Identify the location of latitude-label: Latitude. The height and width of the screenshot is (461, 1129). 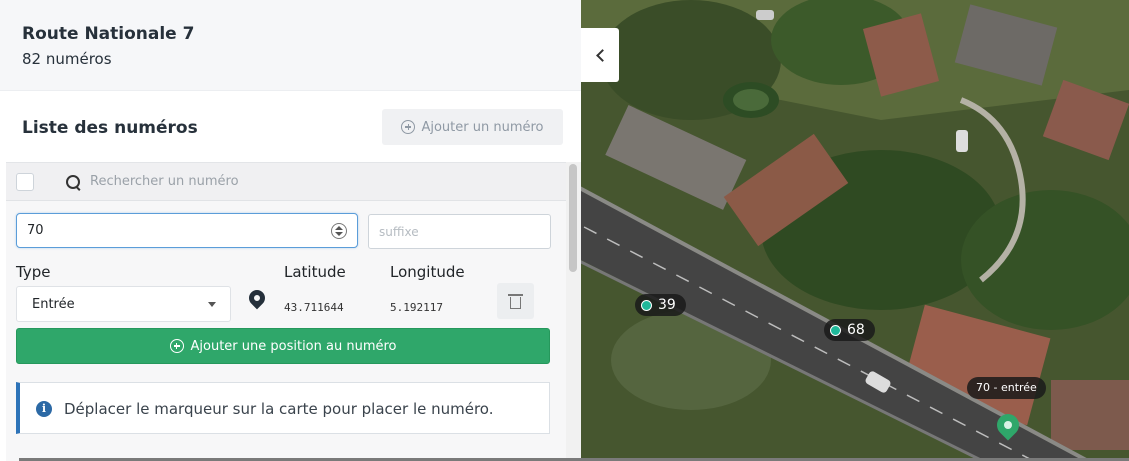
(315, 272).